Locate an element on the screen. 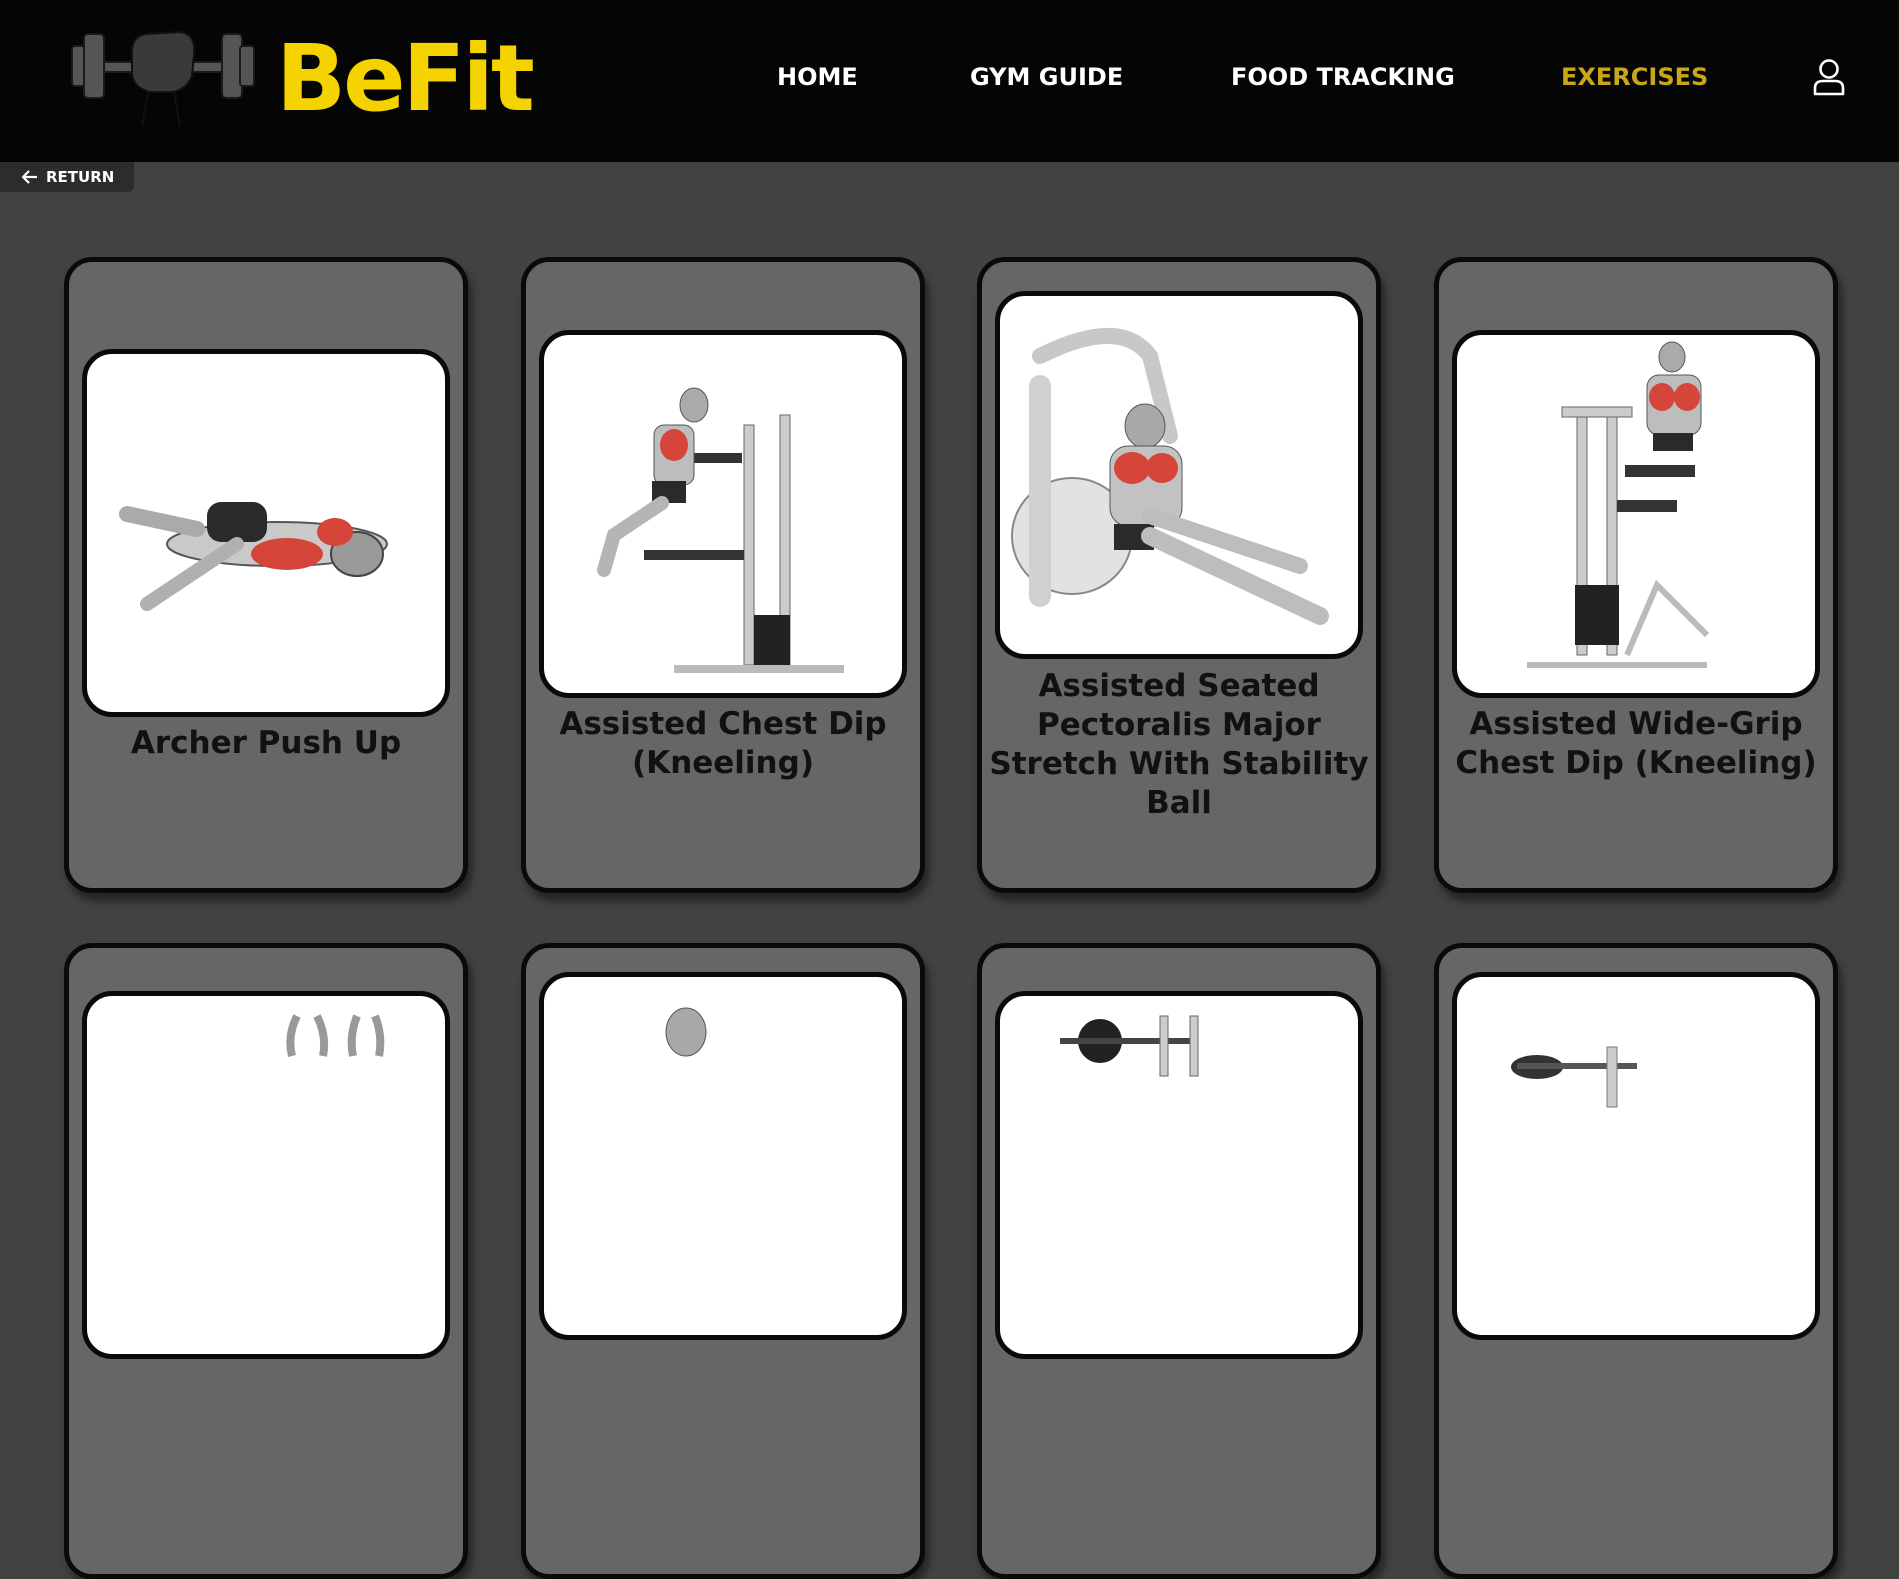 The width and height of the screenshot is (1899, 1579). nav-exercises: EXERCISES is located at coordinates (1634, 77).